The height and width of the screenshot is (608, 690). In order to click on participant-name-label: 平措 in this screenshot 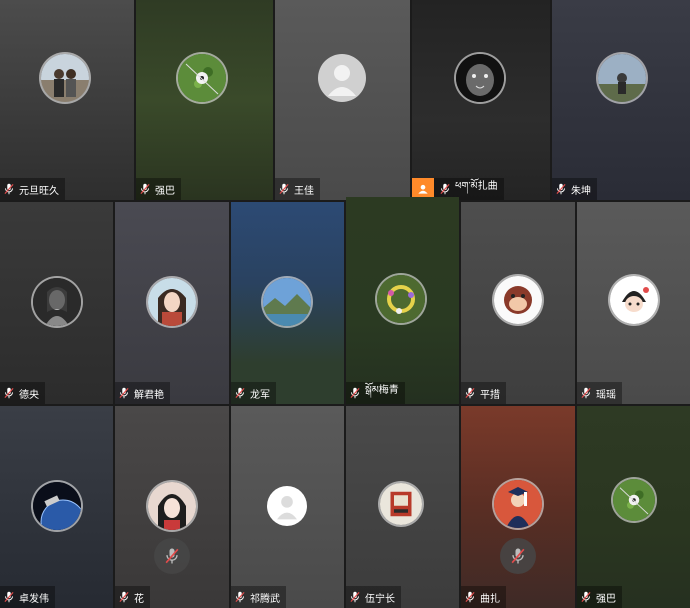, I will do `click(483, 393)`.